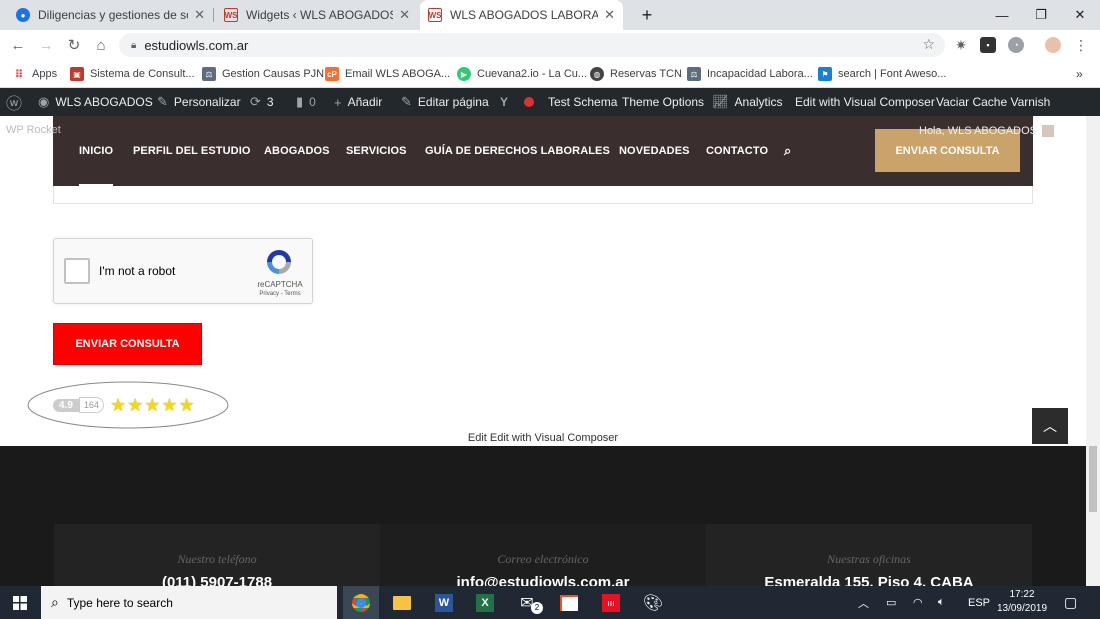 This screenshot has width=1100, height=619. I want to click on browser-tab: ● Diligencias y gestiones de socied ✕, so click(110, 15).